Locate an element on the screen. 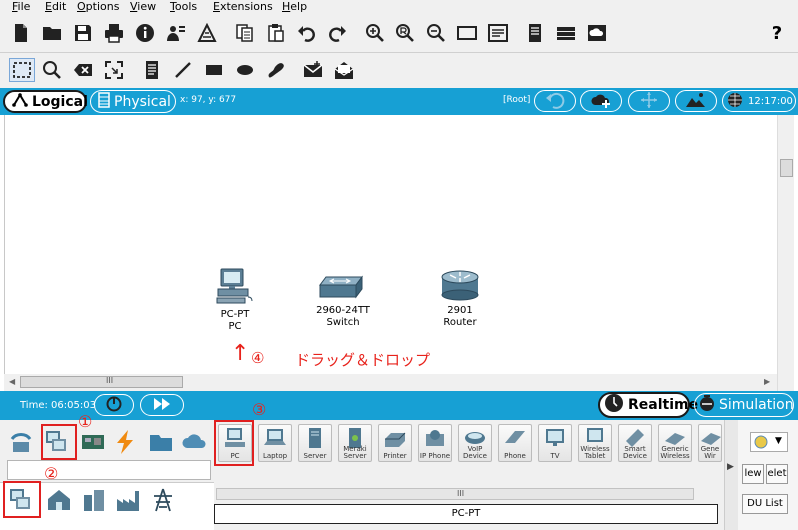  new-file-icon is located at coordinates (21, 33).